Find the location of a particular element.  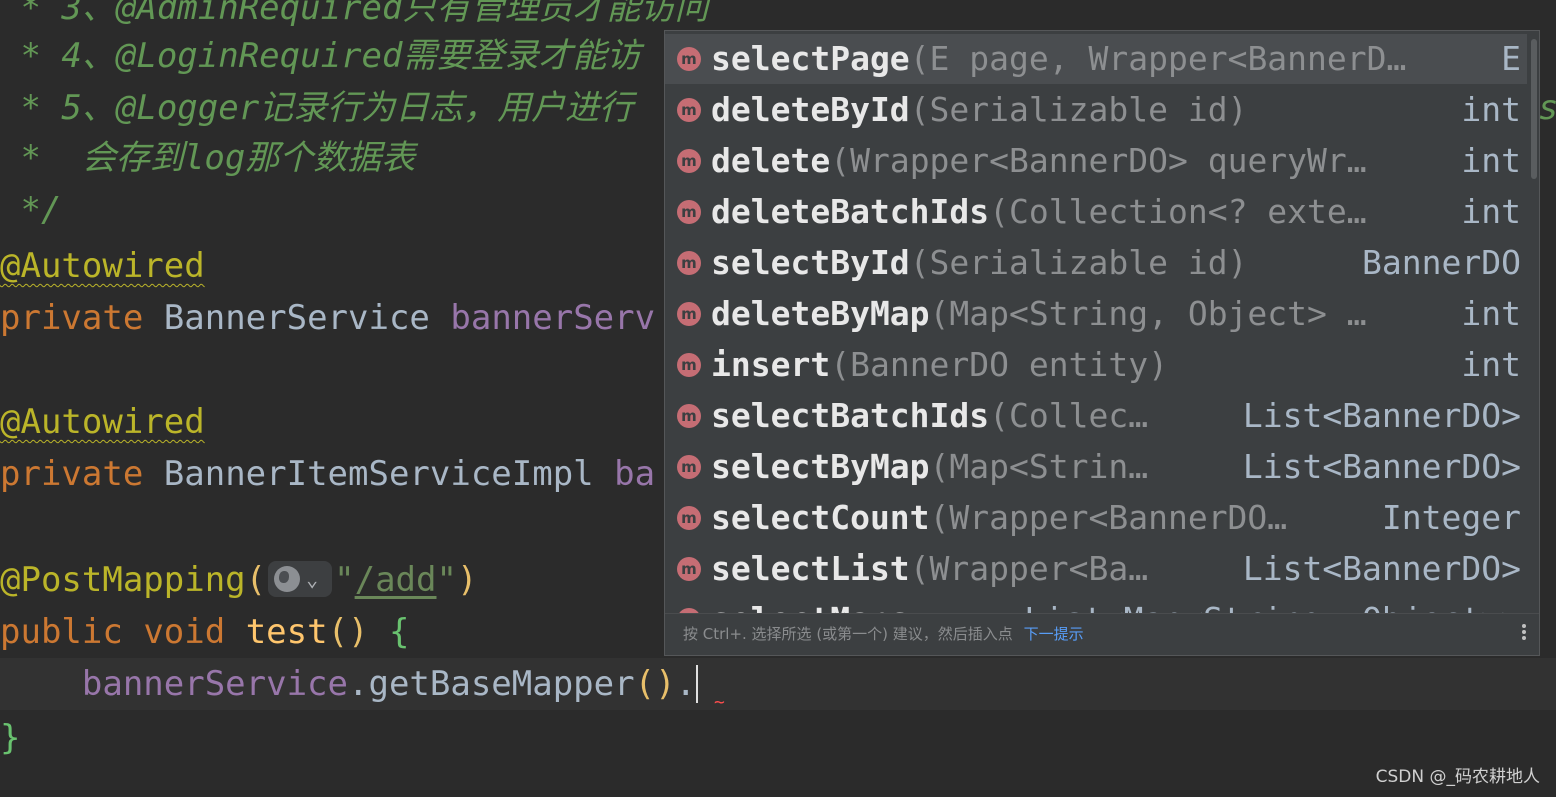

field-name: ba is located at coordinates (634, 474).